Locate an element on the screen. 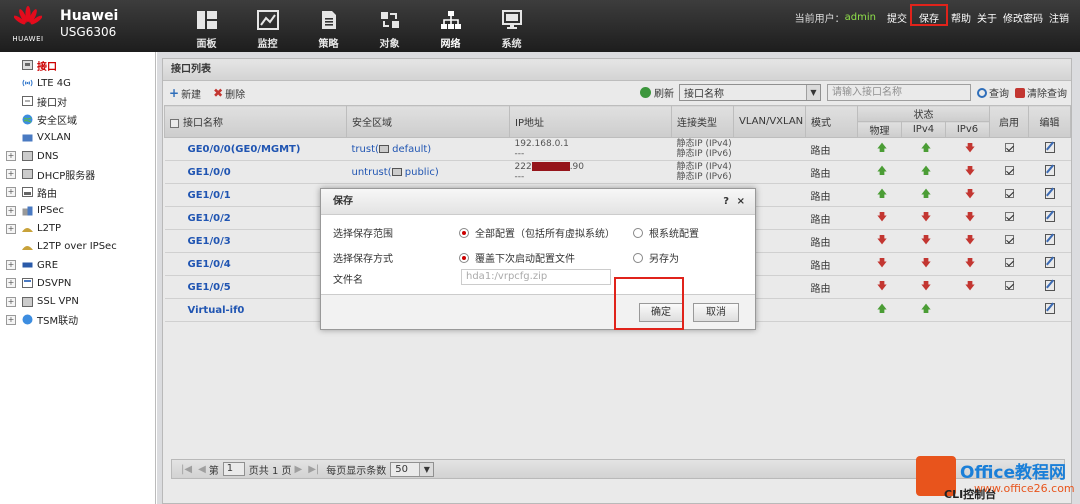 The width and height of the screenshot is (1080, 504). scope-root-label: 根系统配置 is located at coordinates (674, 234).